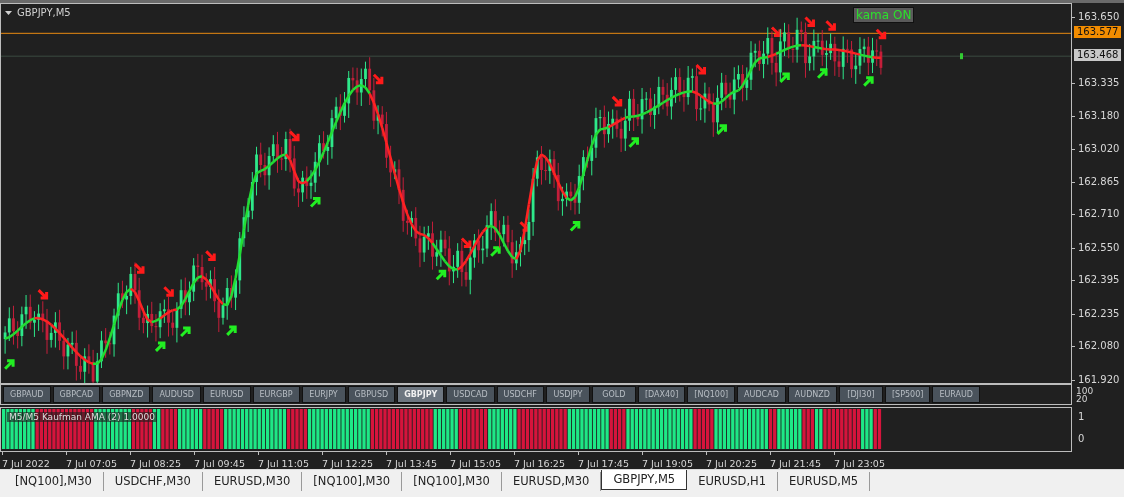  Describe the element at coordinates (411, 463) in the screenshot. I see `time-label: 7 Jul 13:45` at that location.